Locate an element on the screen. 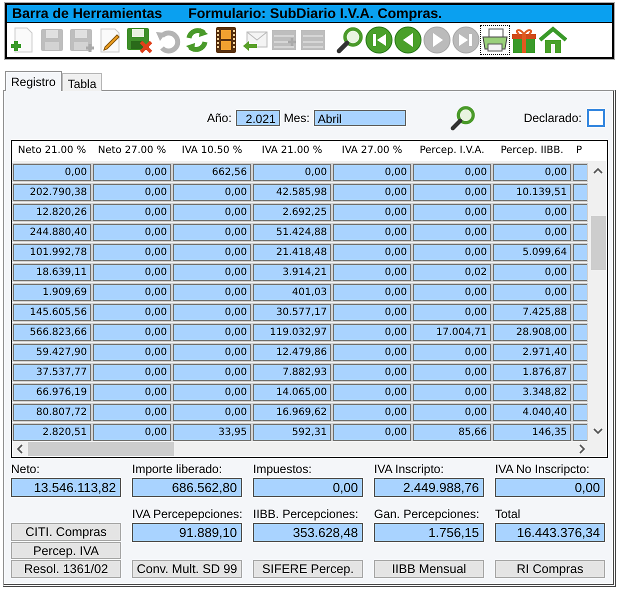 This screenshot has width=619, height=593. home-icon is located at coordinates (553, 40).